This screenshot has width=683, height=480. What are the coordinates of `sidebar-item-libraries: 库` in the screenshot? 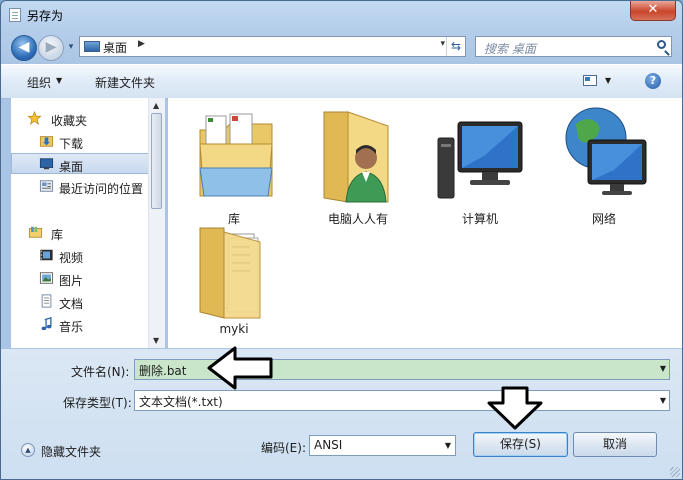 It's located at (80, 232).